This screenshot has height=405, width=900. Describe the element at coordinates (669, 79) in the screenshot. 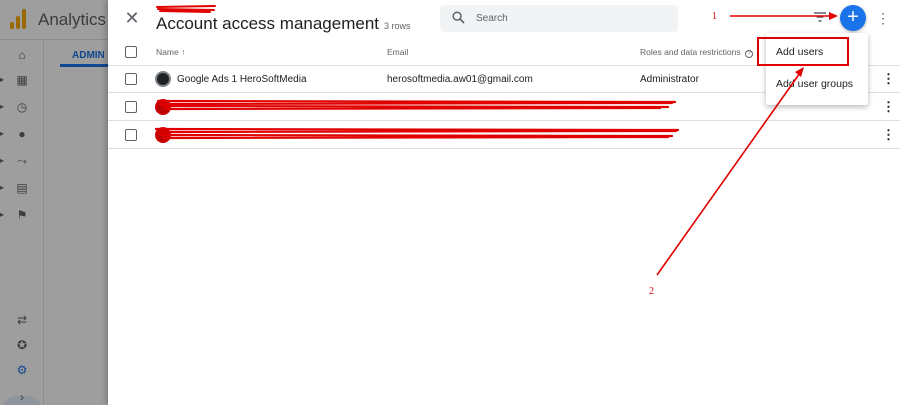

I see `user-role: Administrator` at that location.